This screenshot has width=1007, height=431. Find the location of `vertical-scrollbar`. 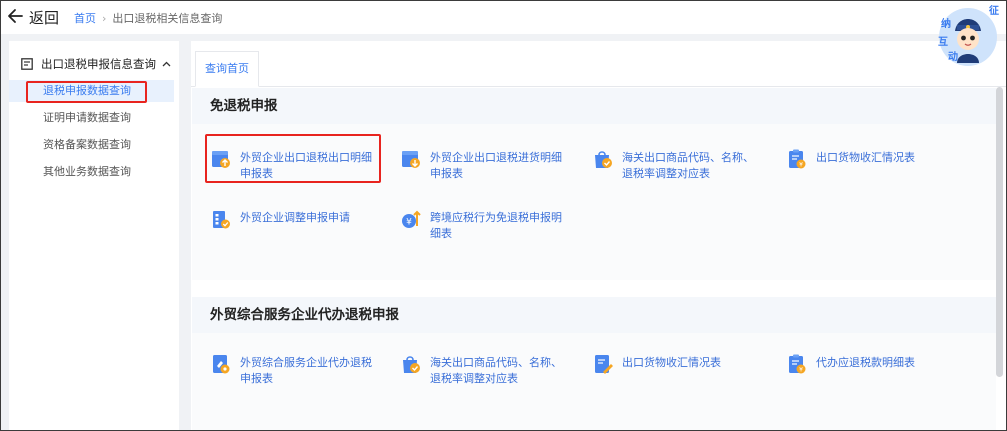

vertical-scrollbar is located at coordinates (999, 232).